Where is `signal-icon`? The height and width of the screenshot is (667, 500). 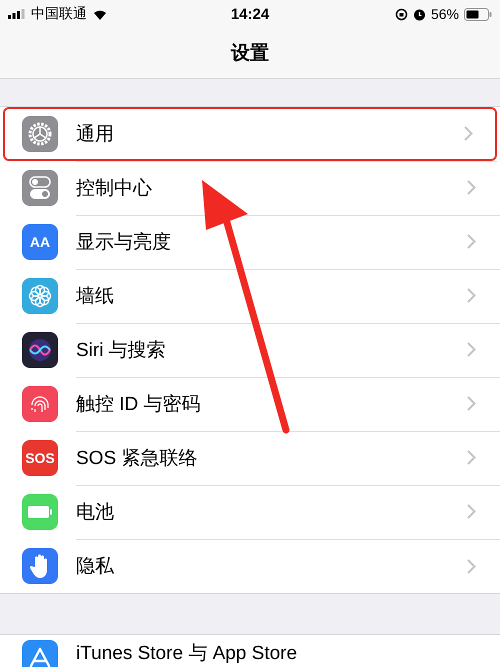
signal-icon is located at coordinates (17, 14).